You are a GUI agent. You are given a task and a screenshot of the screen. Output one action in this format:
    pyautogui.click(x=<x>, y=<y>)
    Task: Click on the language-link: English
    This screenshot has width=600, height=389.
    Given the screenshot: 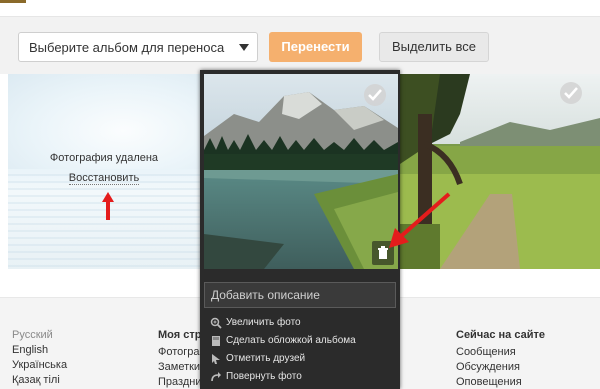 What is the action you would take?
    pyautogui.click(x=39, y=350)
    